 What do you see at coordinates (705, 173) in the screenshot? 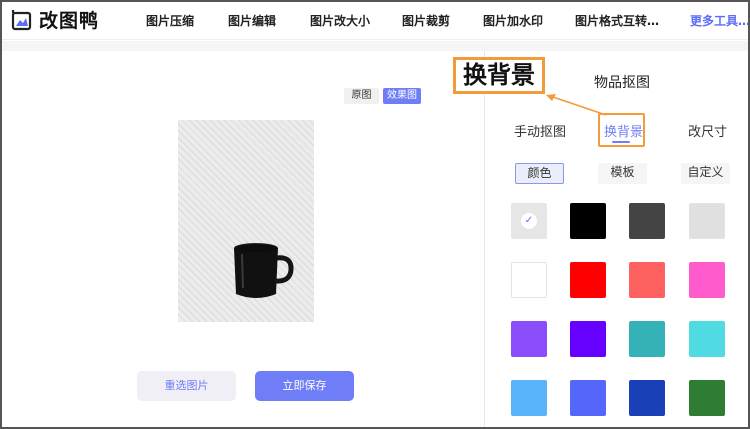
I see `subtab-custom: 自定义` at bounding box center [705, 173].